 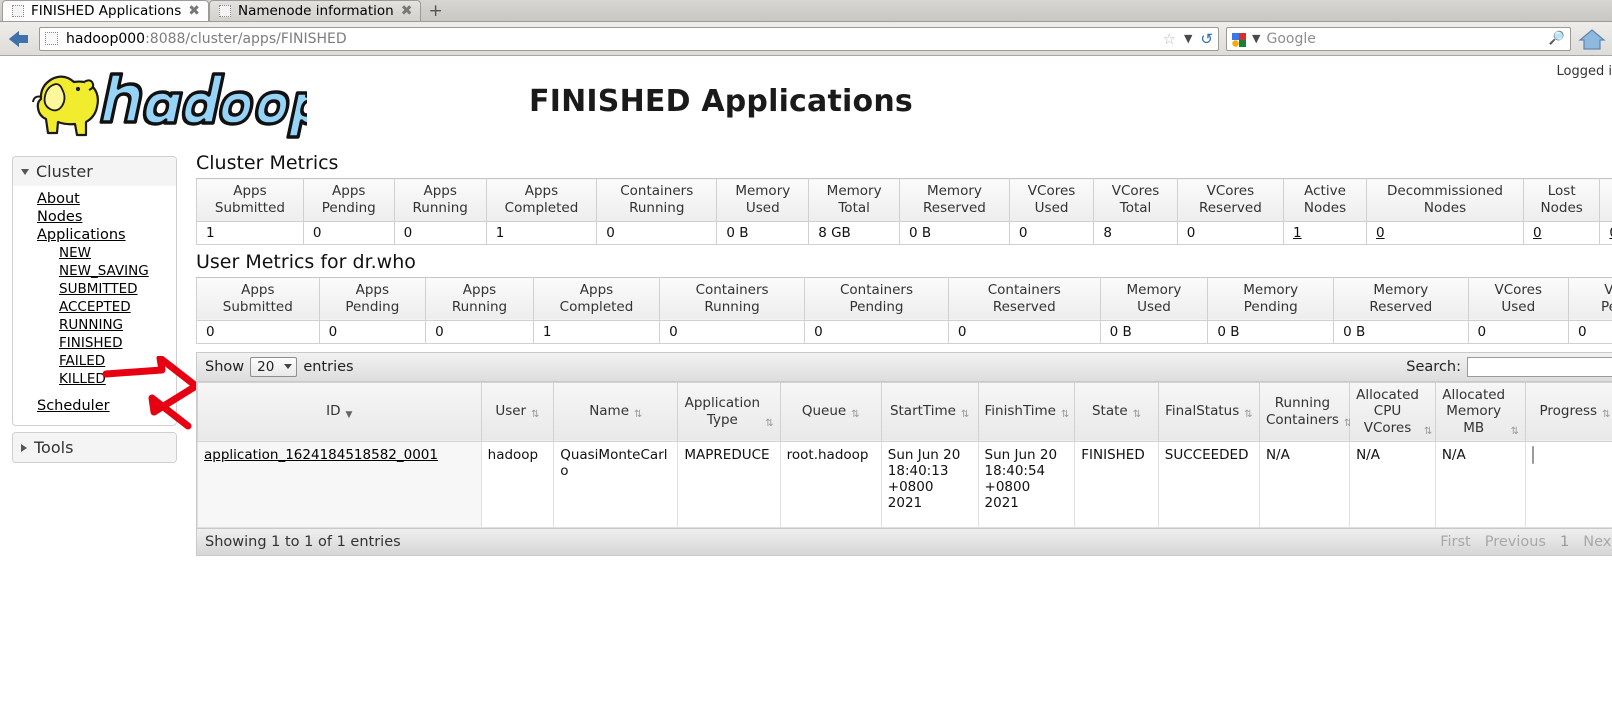 What do you see at coordinates (1398, 38) in the screenshot?
I see `browser-search-bar: ▼ Google 🔎` at bounding box center [1398, 38].